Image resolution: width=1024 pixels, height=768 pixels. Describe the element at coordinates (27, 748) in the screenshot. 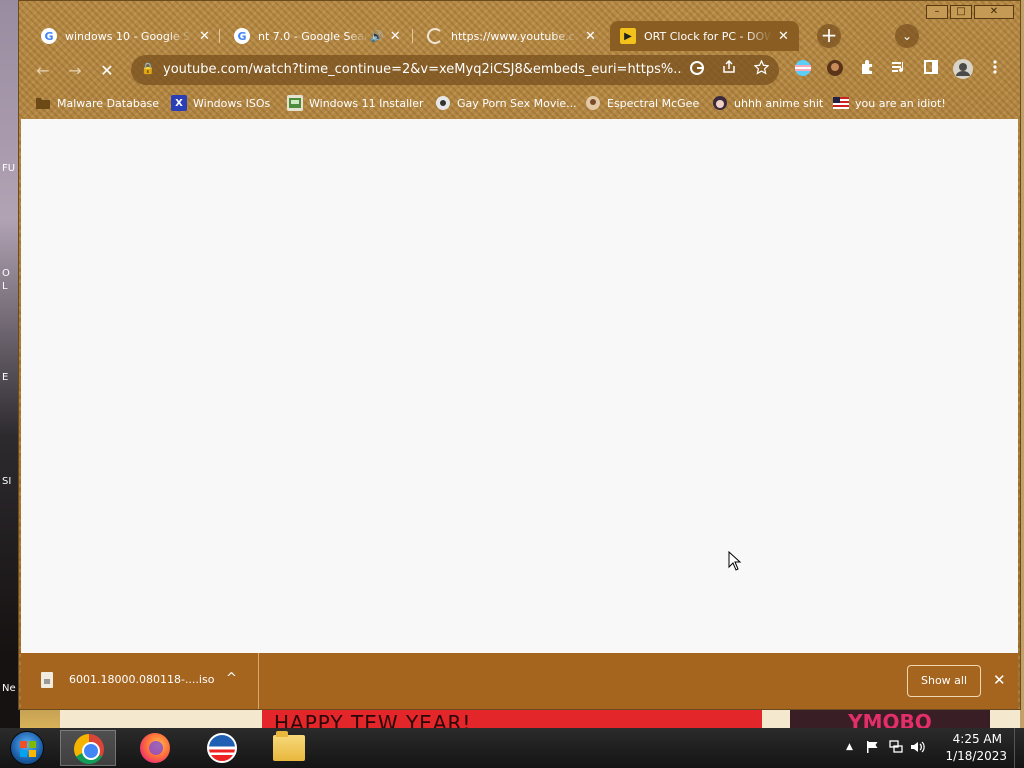

I see `start-button` at that location.